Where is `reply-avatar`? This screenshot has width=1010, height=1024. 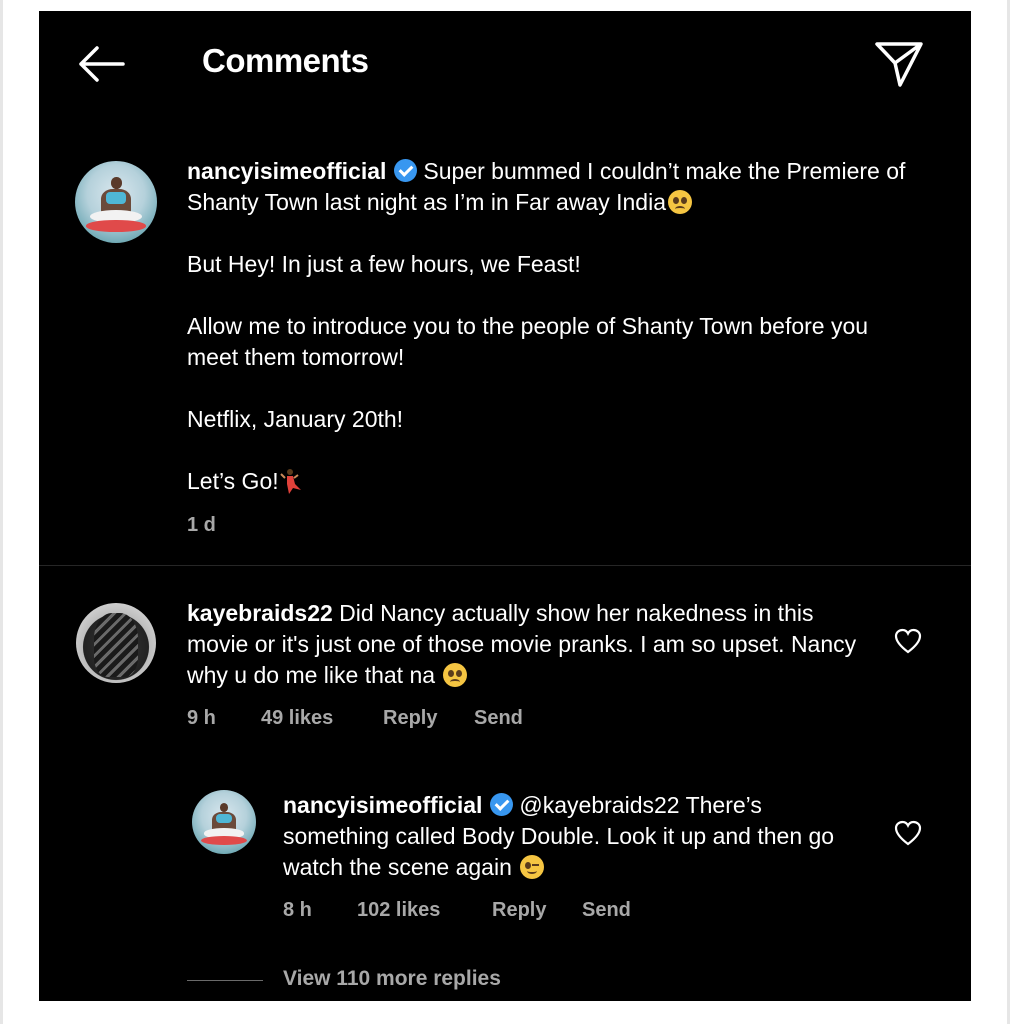
reply-avatar is located at coordinates (224, 822).